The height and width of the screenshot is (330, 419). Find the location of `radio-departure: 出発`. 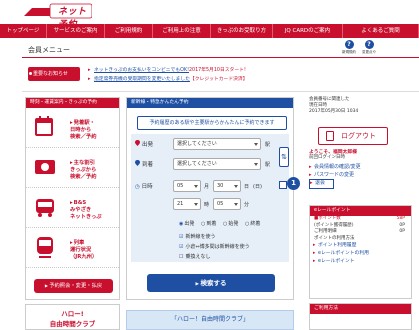

radio-departure: 出発 is located at coordinates (186, 223).